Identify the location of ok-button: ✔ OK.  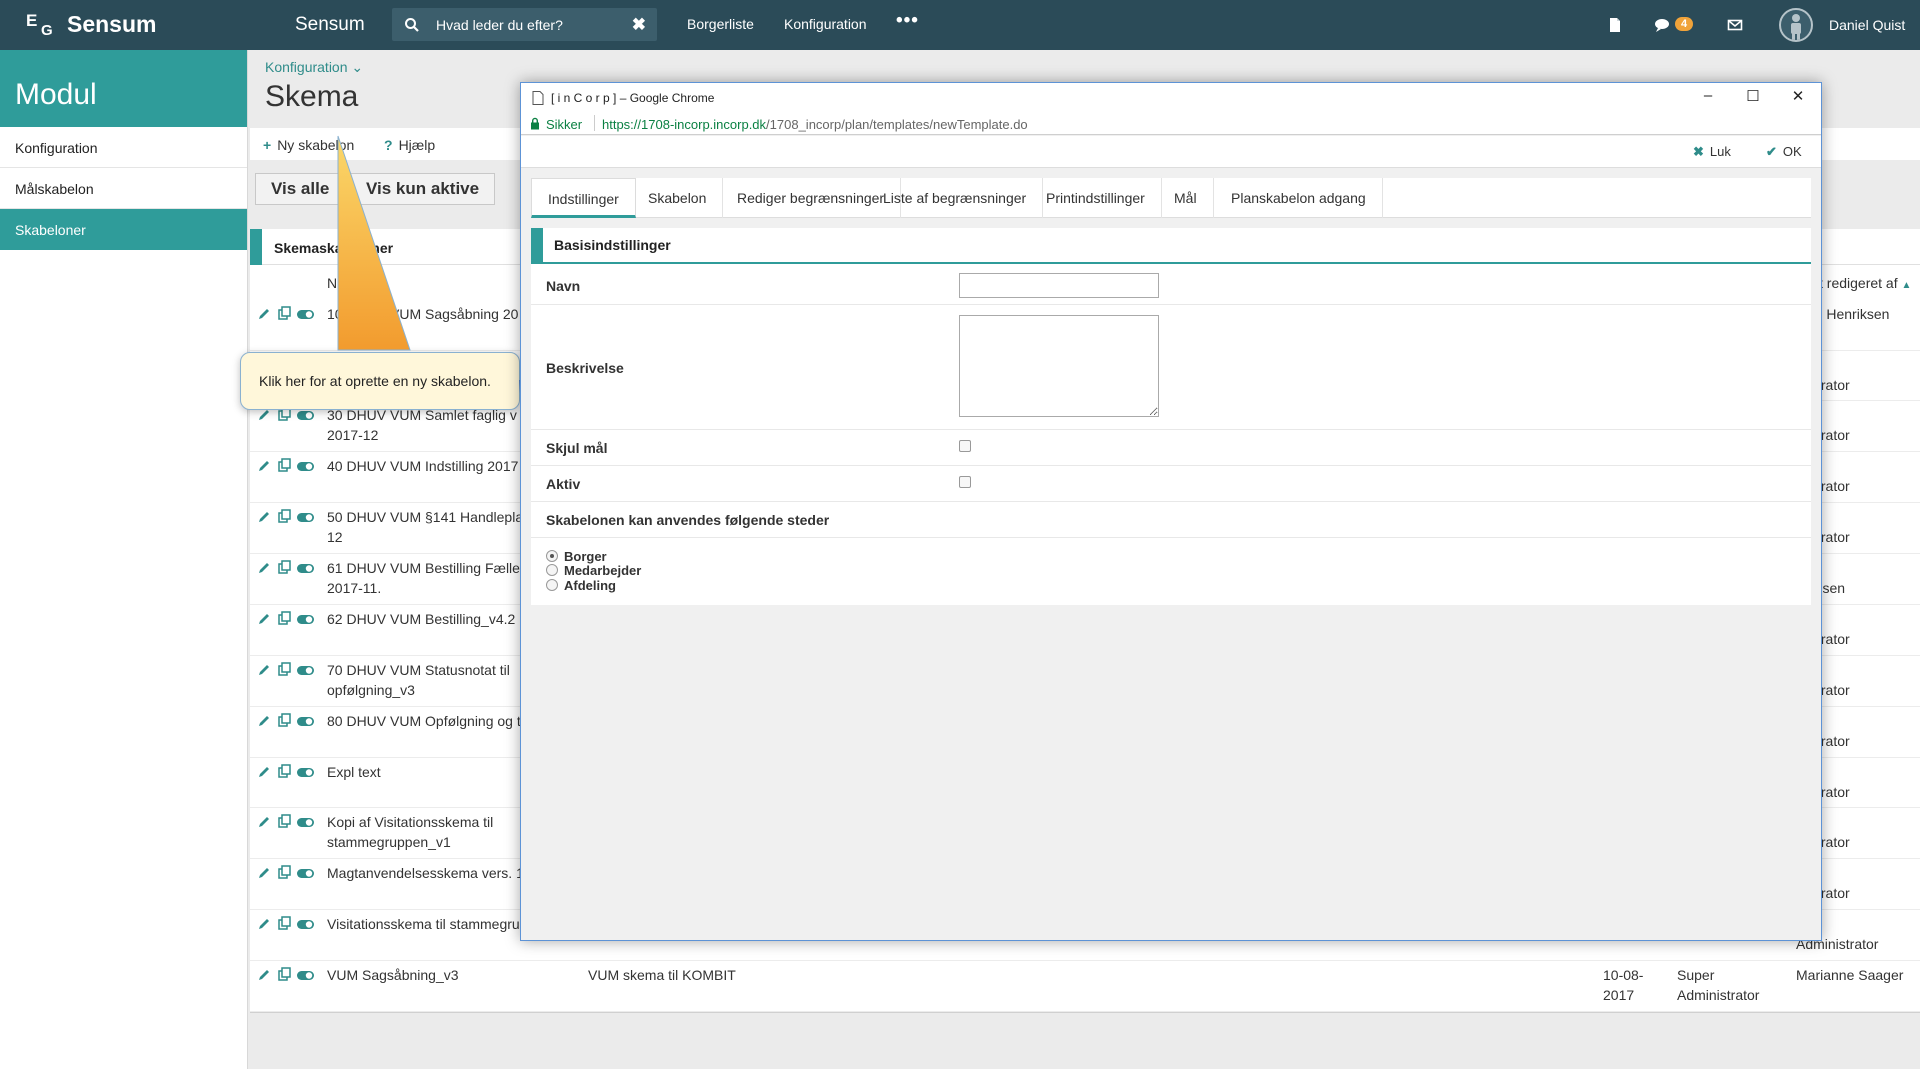
(1784, 152).